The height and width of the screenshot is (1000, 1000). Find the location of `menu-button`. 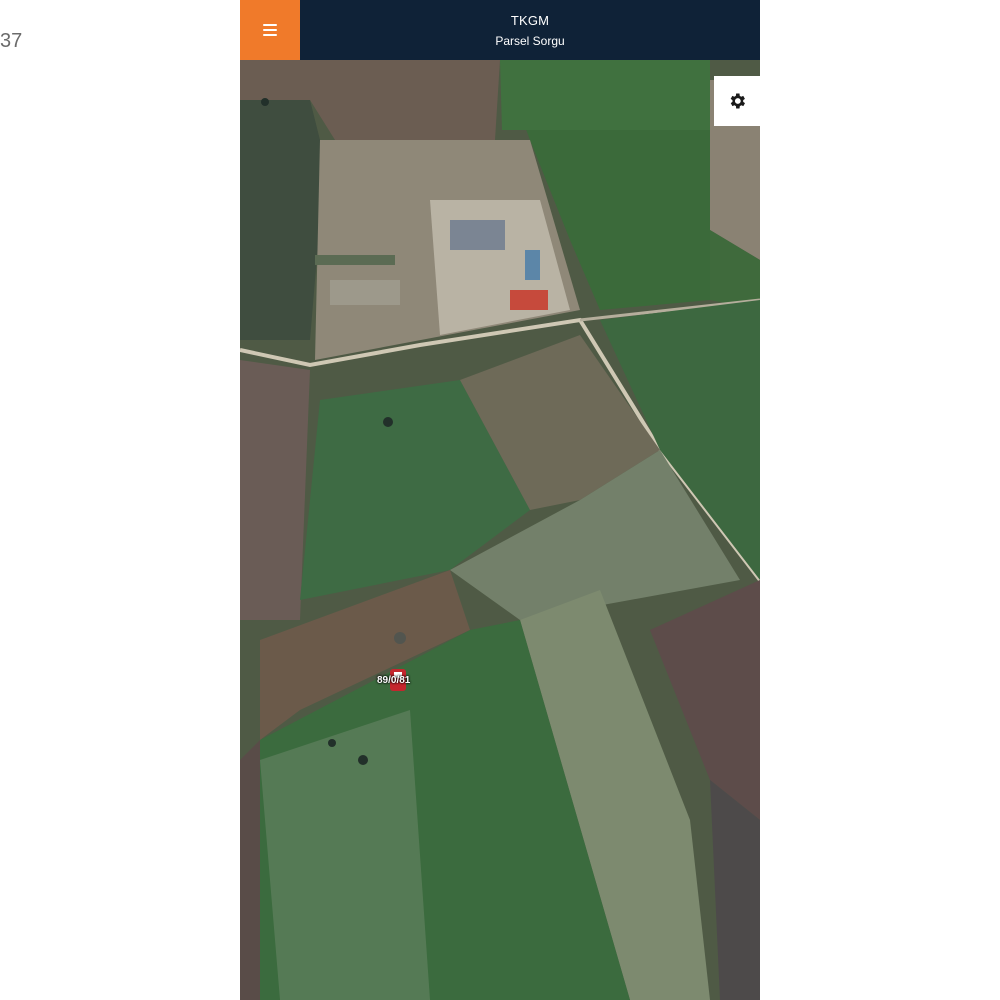

menu-button is located at coordinates (270, 30).